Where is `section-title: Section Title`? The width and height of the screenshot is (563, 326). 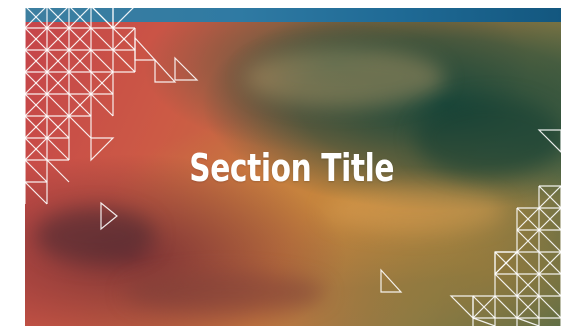 section-title: Section Title is located at coordinates (292, 168).